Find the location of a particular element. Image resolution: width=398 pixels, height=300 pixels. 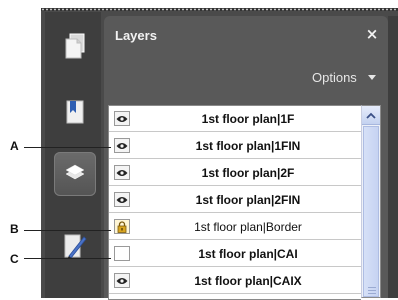

callout-c-line is located at coordinates (67, 258).